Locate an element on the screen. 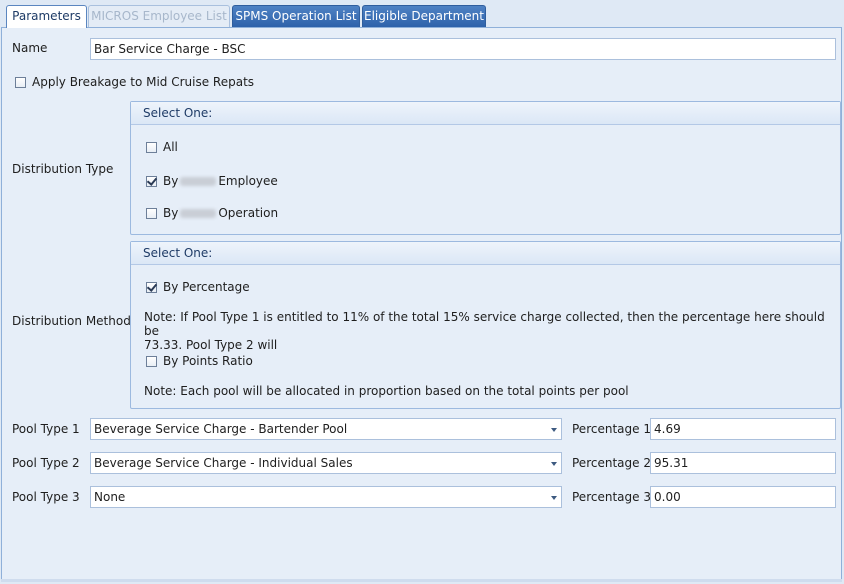 This screenshot has height=584, width=844. percentage-1-input: 4.69 is located at coordinates (743, 429).